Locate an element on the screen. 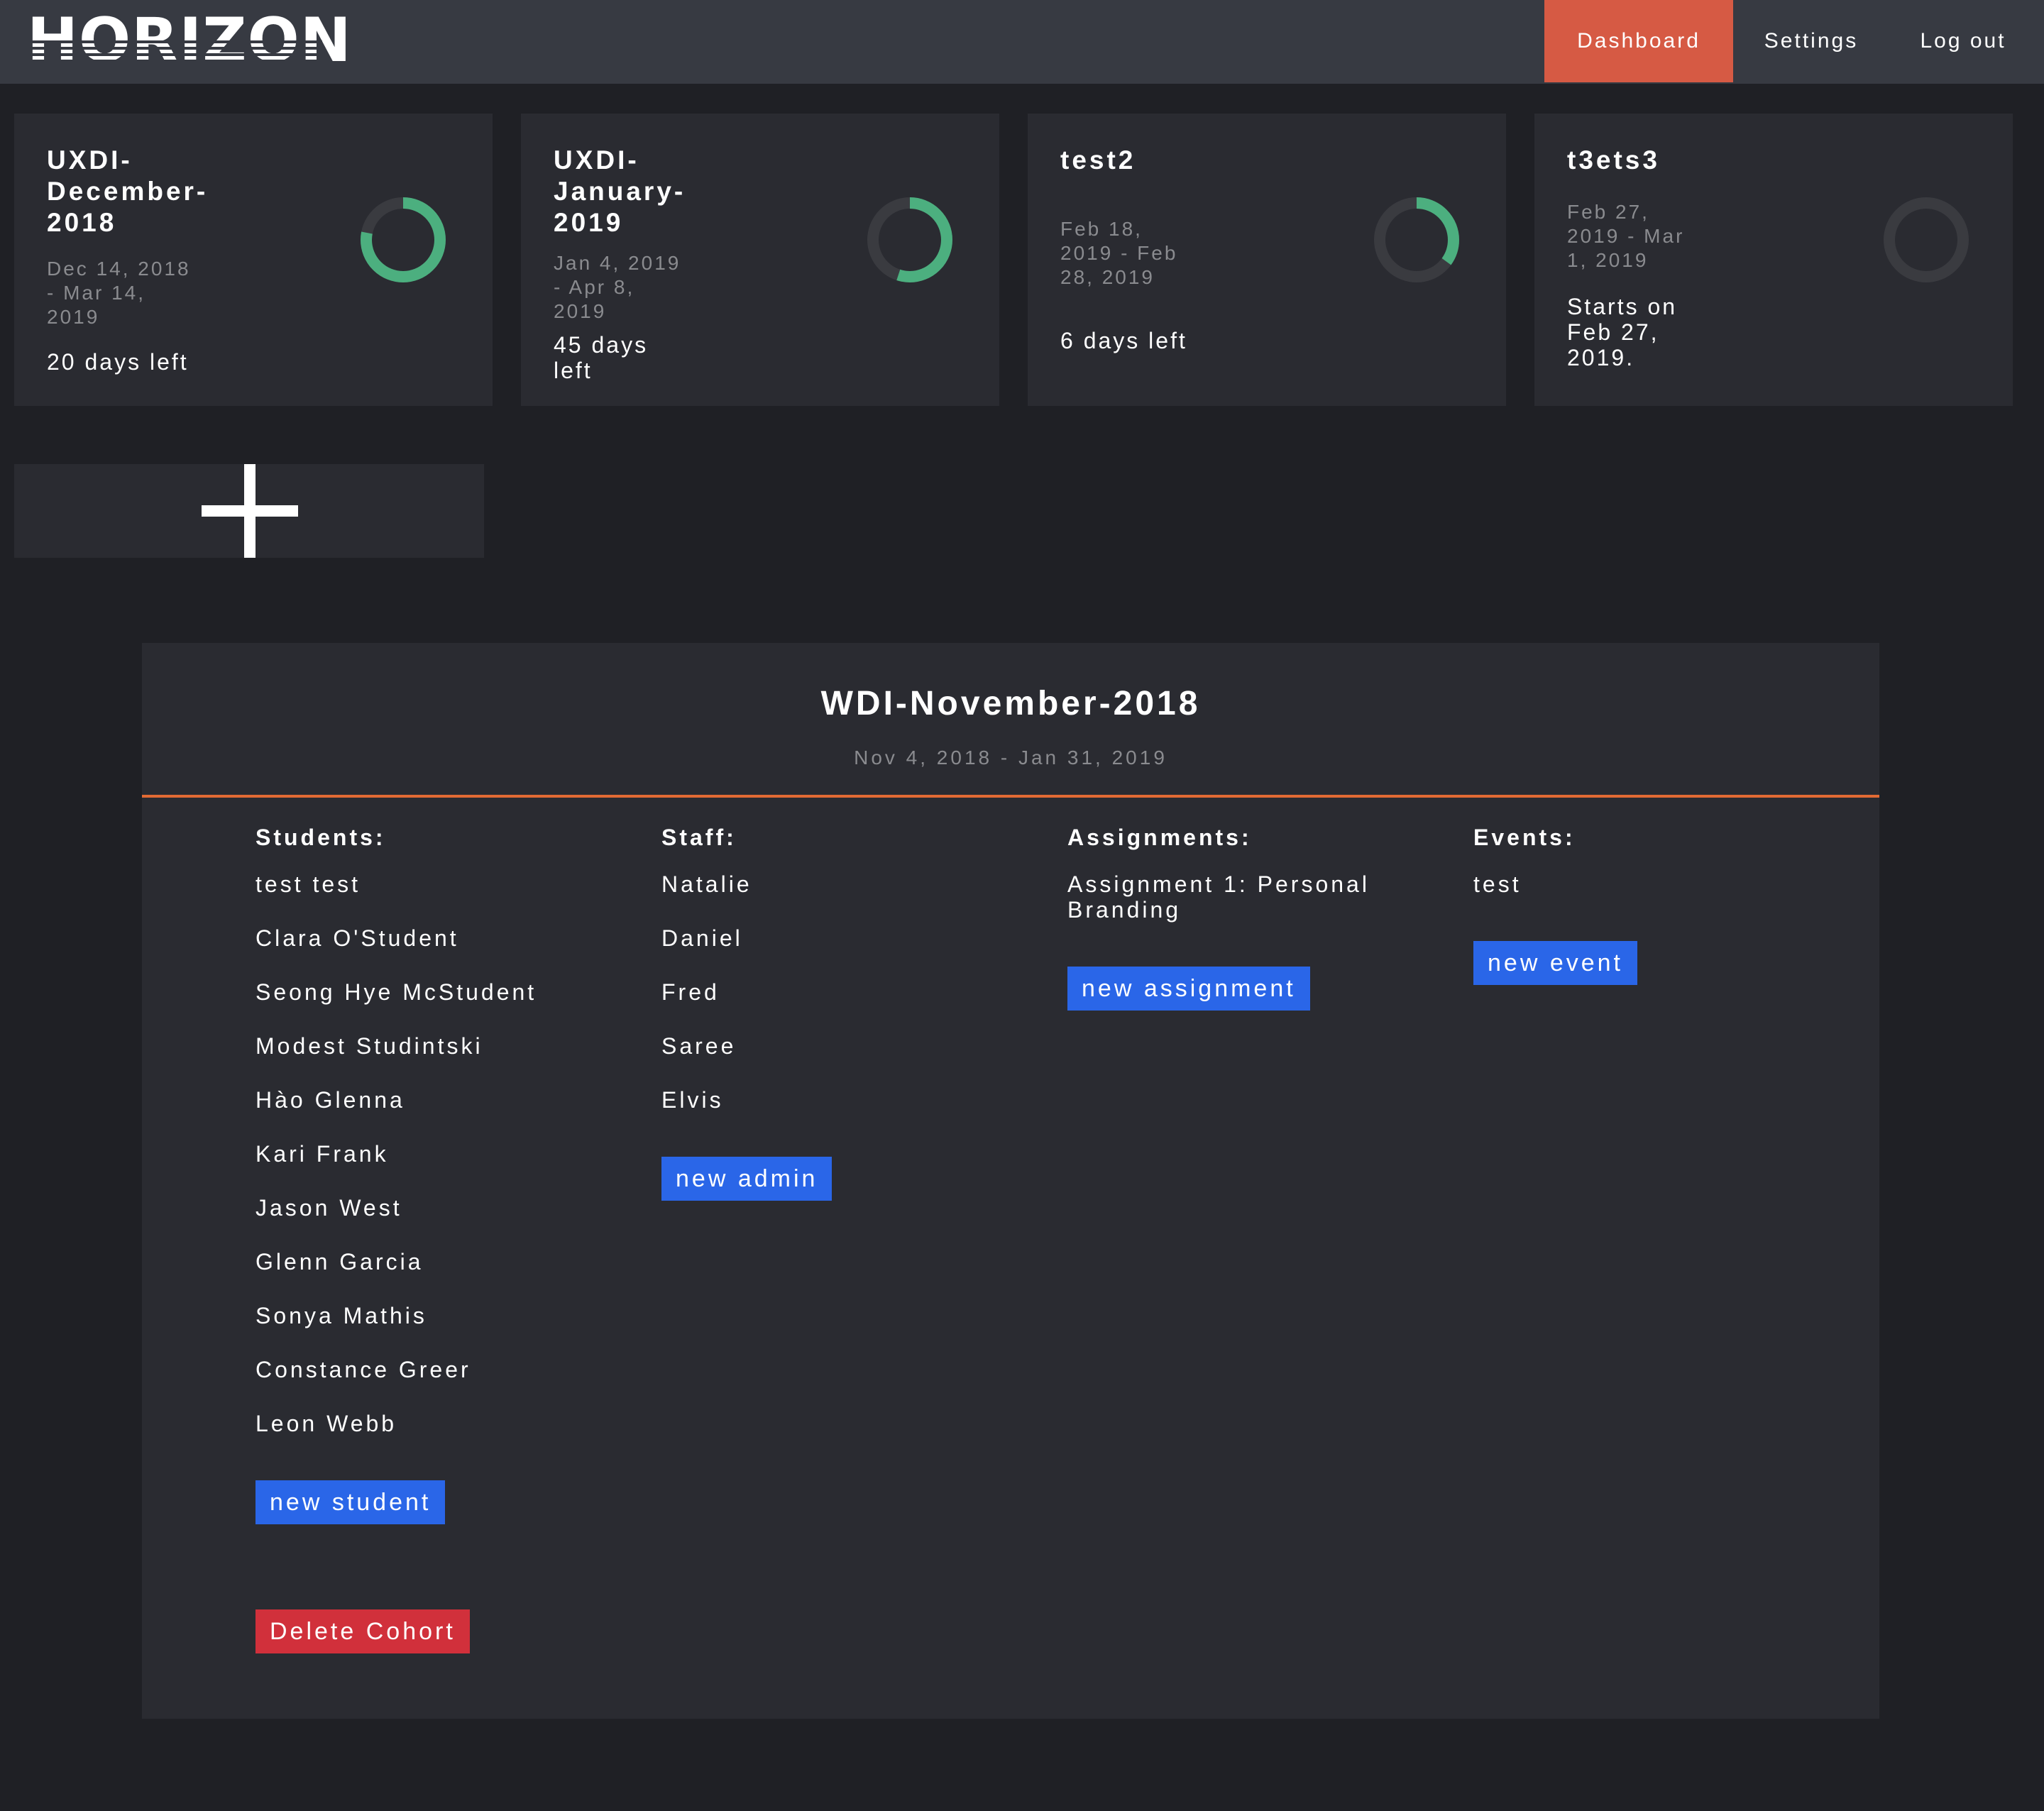 The image size is (2044, 1811). cohort-dates: Jan 4, 2019 - Apr 8, 2019 is located at coordinates (617, 287).